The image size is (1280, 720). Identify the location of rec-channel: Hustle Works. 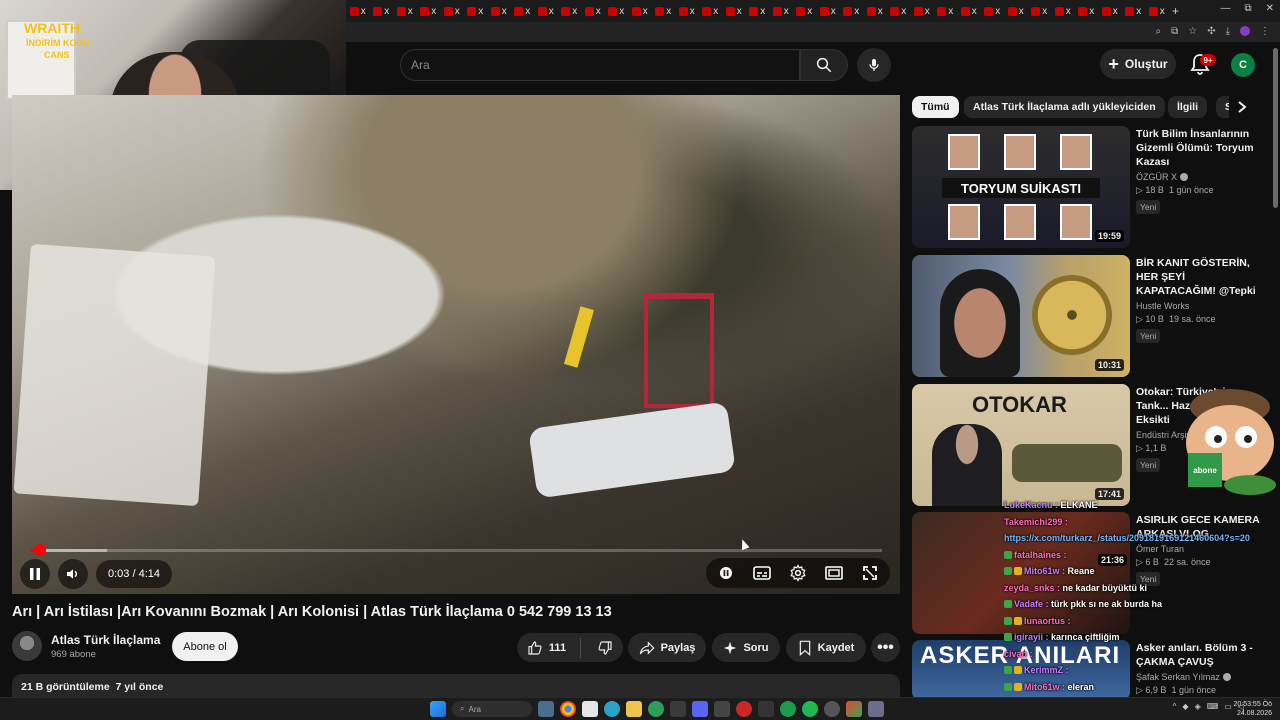
(1162, 306).